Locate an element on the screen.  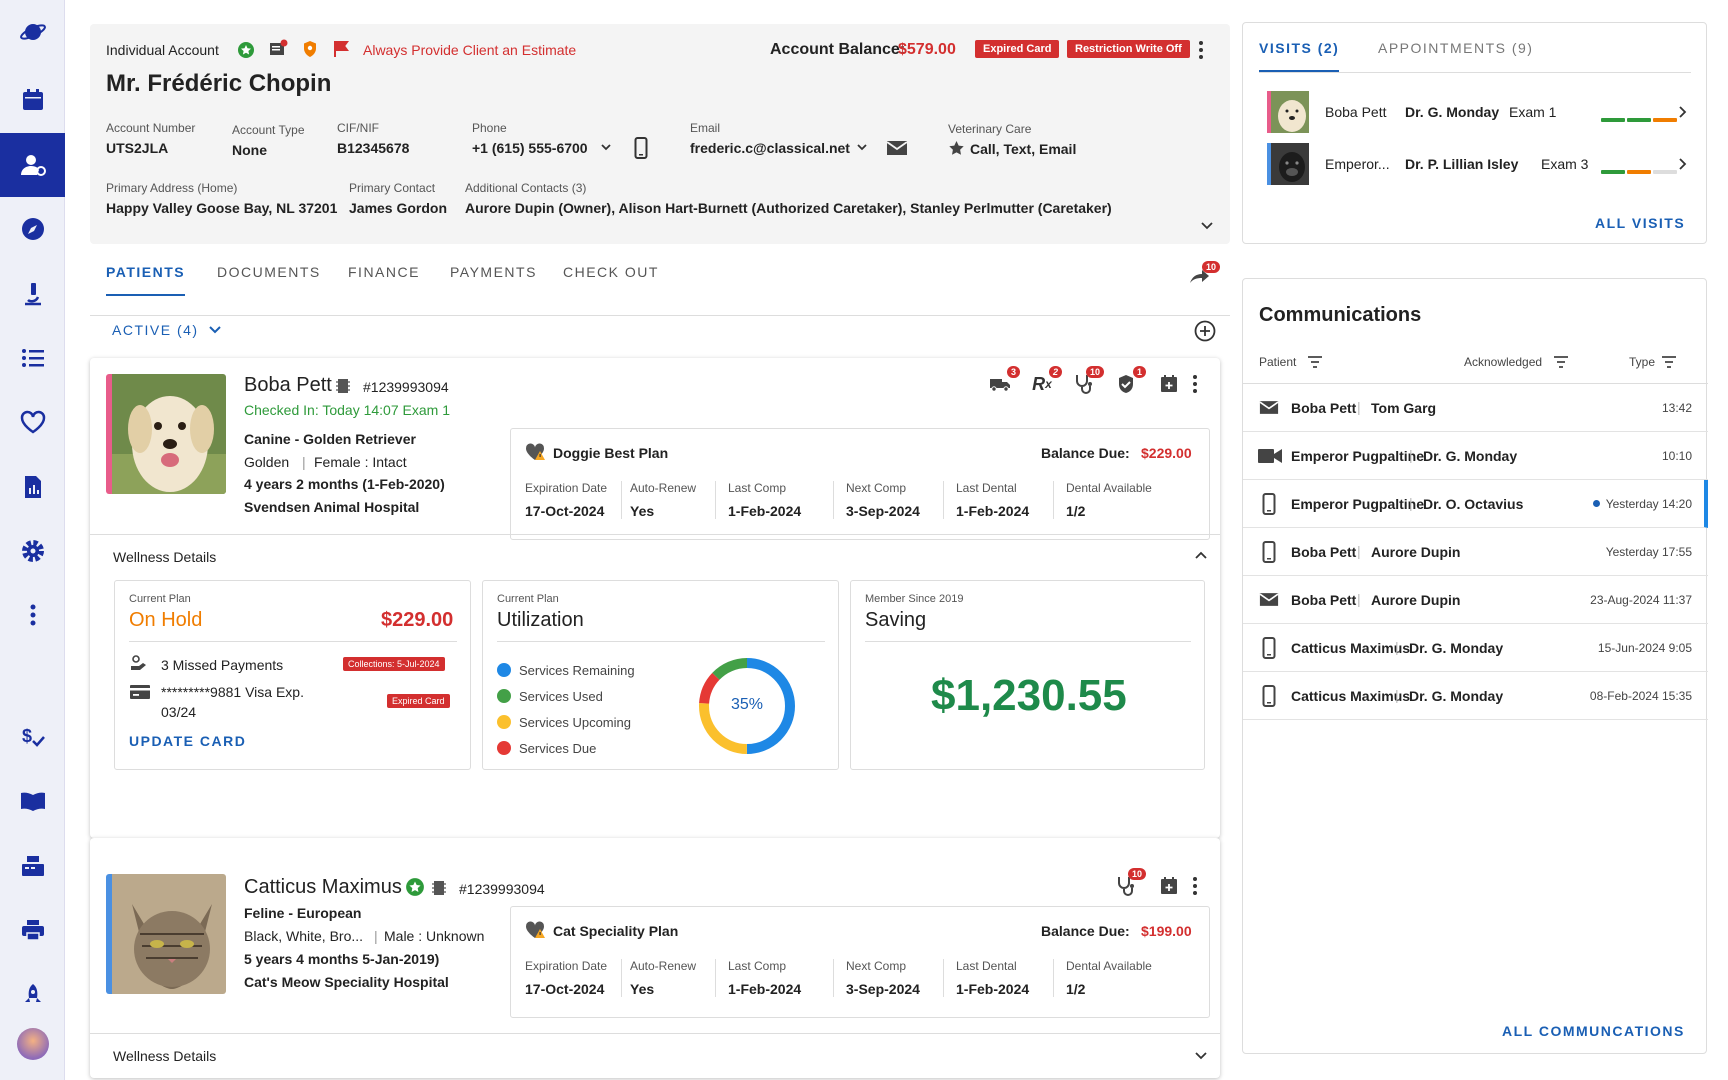
comm-time: 23-Aug-2024 11:37 is located at coordinates (1641, 600).